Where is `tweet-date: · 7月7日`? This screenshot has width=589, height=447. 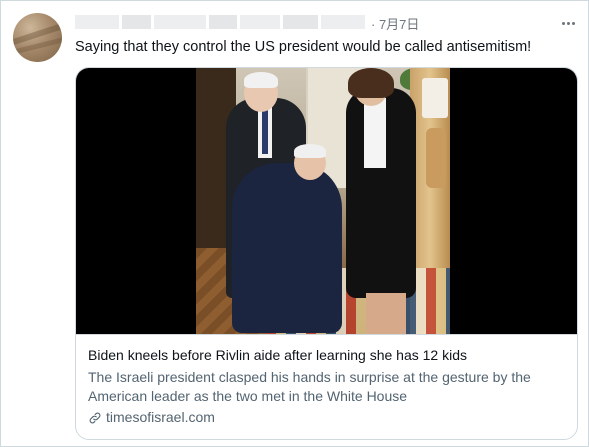 tweet-date: · 7月7日 is located at coordinates (395, 23).